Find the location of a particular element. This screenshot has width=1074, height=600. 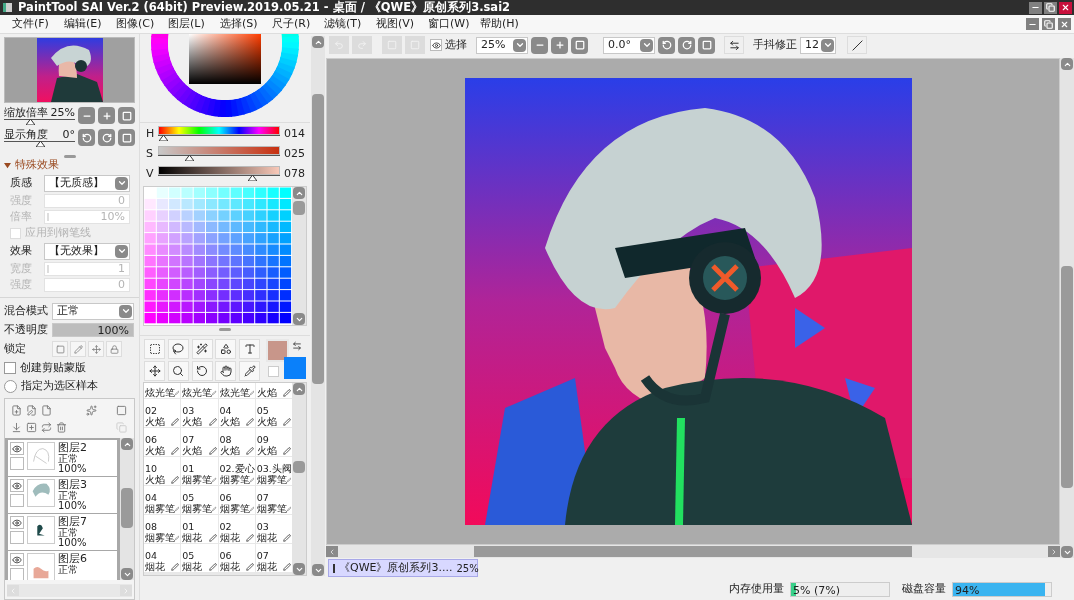

rotate-tool is located at coordinates (202, 370).